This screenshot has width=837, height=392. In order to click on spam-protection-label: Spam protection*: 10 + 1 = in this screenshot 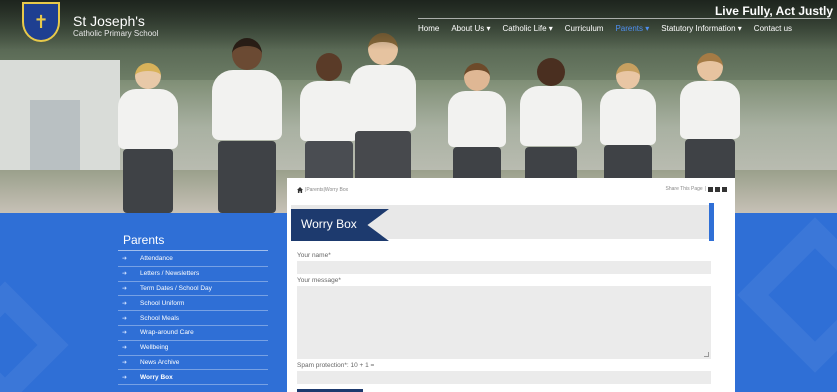, I will do `click(336, 365)`.